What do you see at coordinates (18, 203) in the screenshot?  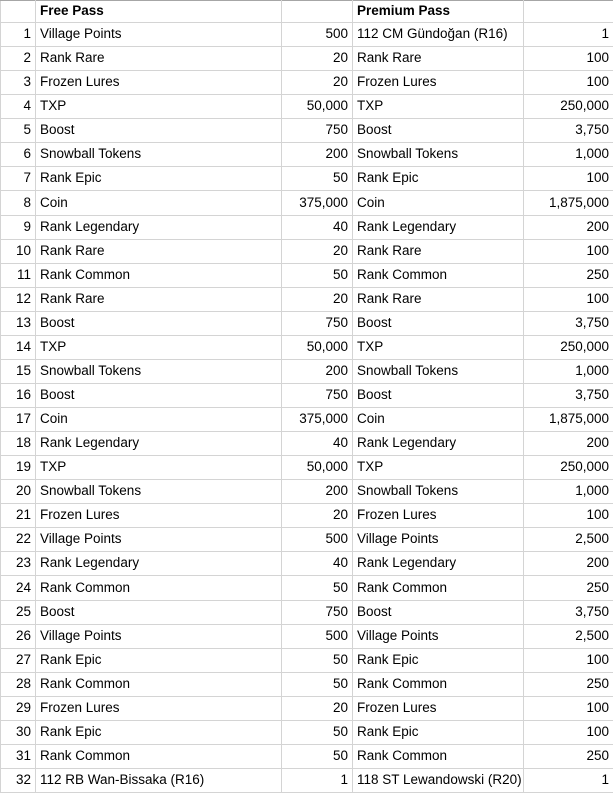 I see `row-index-cell: 8` at bounding box center [18, 203].